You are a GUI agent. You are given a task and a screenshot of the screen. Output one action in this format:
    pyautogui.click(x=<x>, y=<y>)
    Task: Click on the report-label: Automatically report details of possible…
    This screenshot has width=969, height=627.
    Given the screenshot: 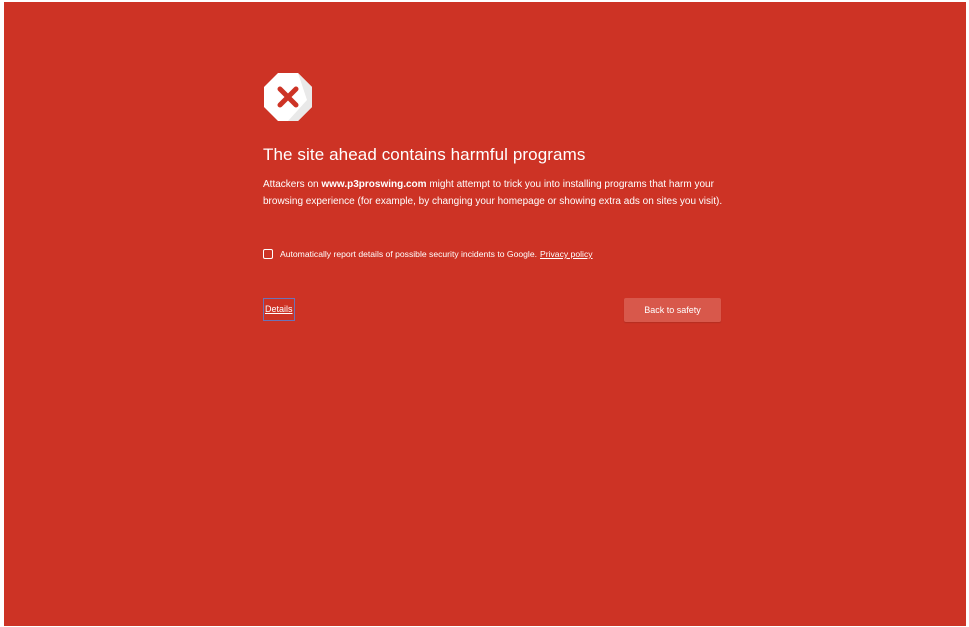 What is the action you would take?
    pyautogui.click(x=408, y=254)
    